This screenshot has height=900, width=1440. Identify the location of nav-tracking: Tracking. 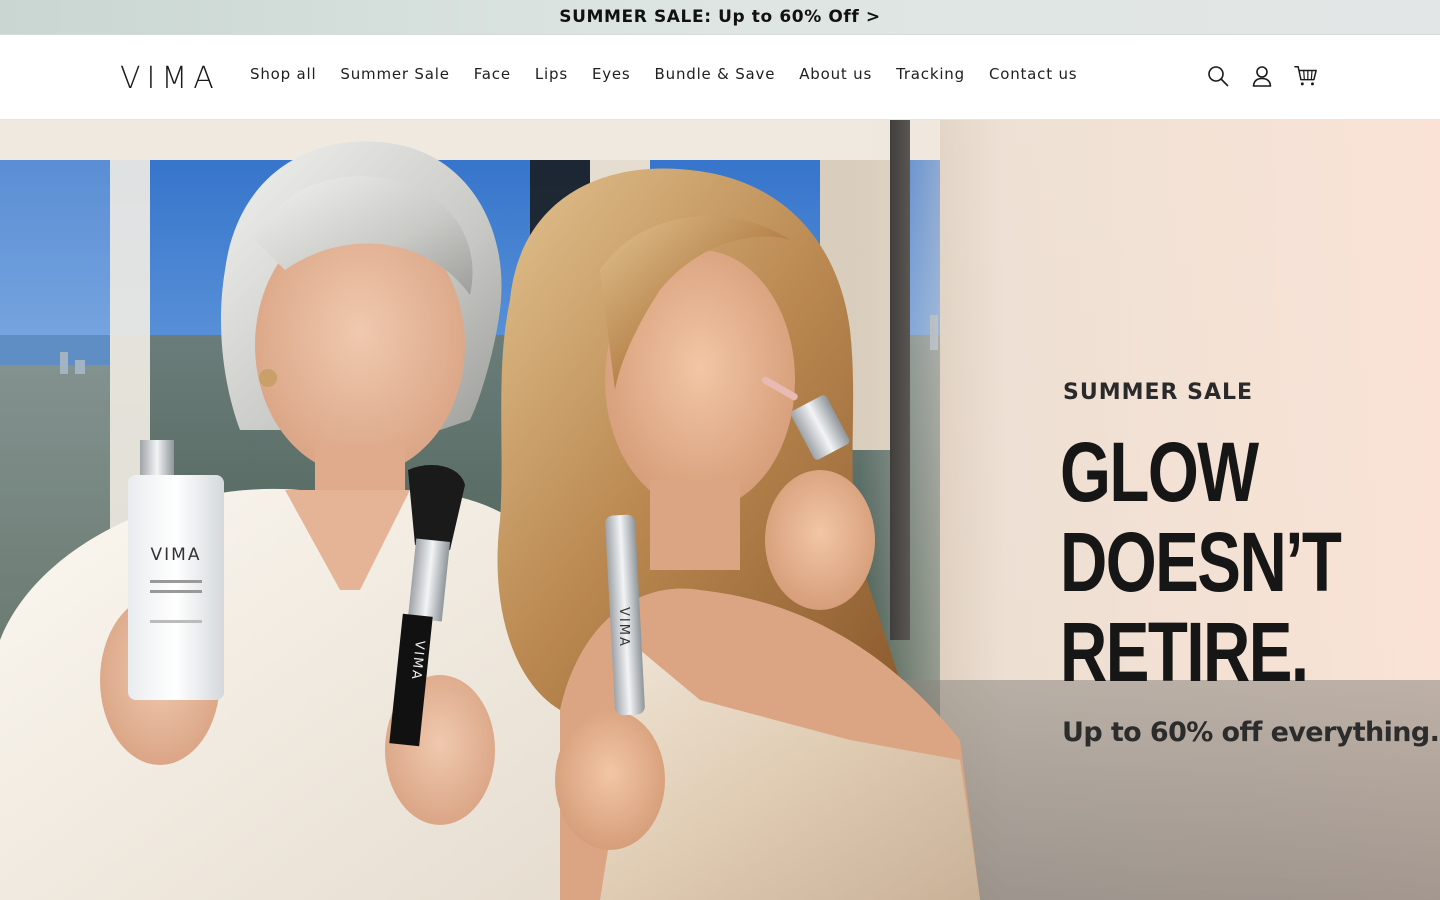
(930, 74).